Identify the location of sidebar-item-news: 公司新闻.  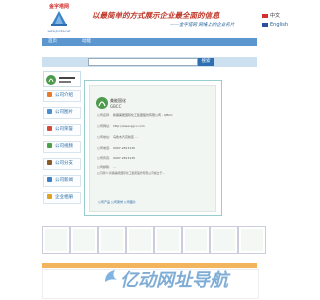
(62, 181).